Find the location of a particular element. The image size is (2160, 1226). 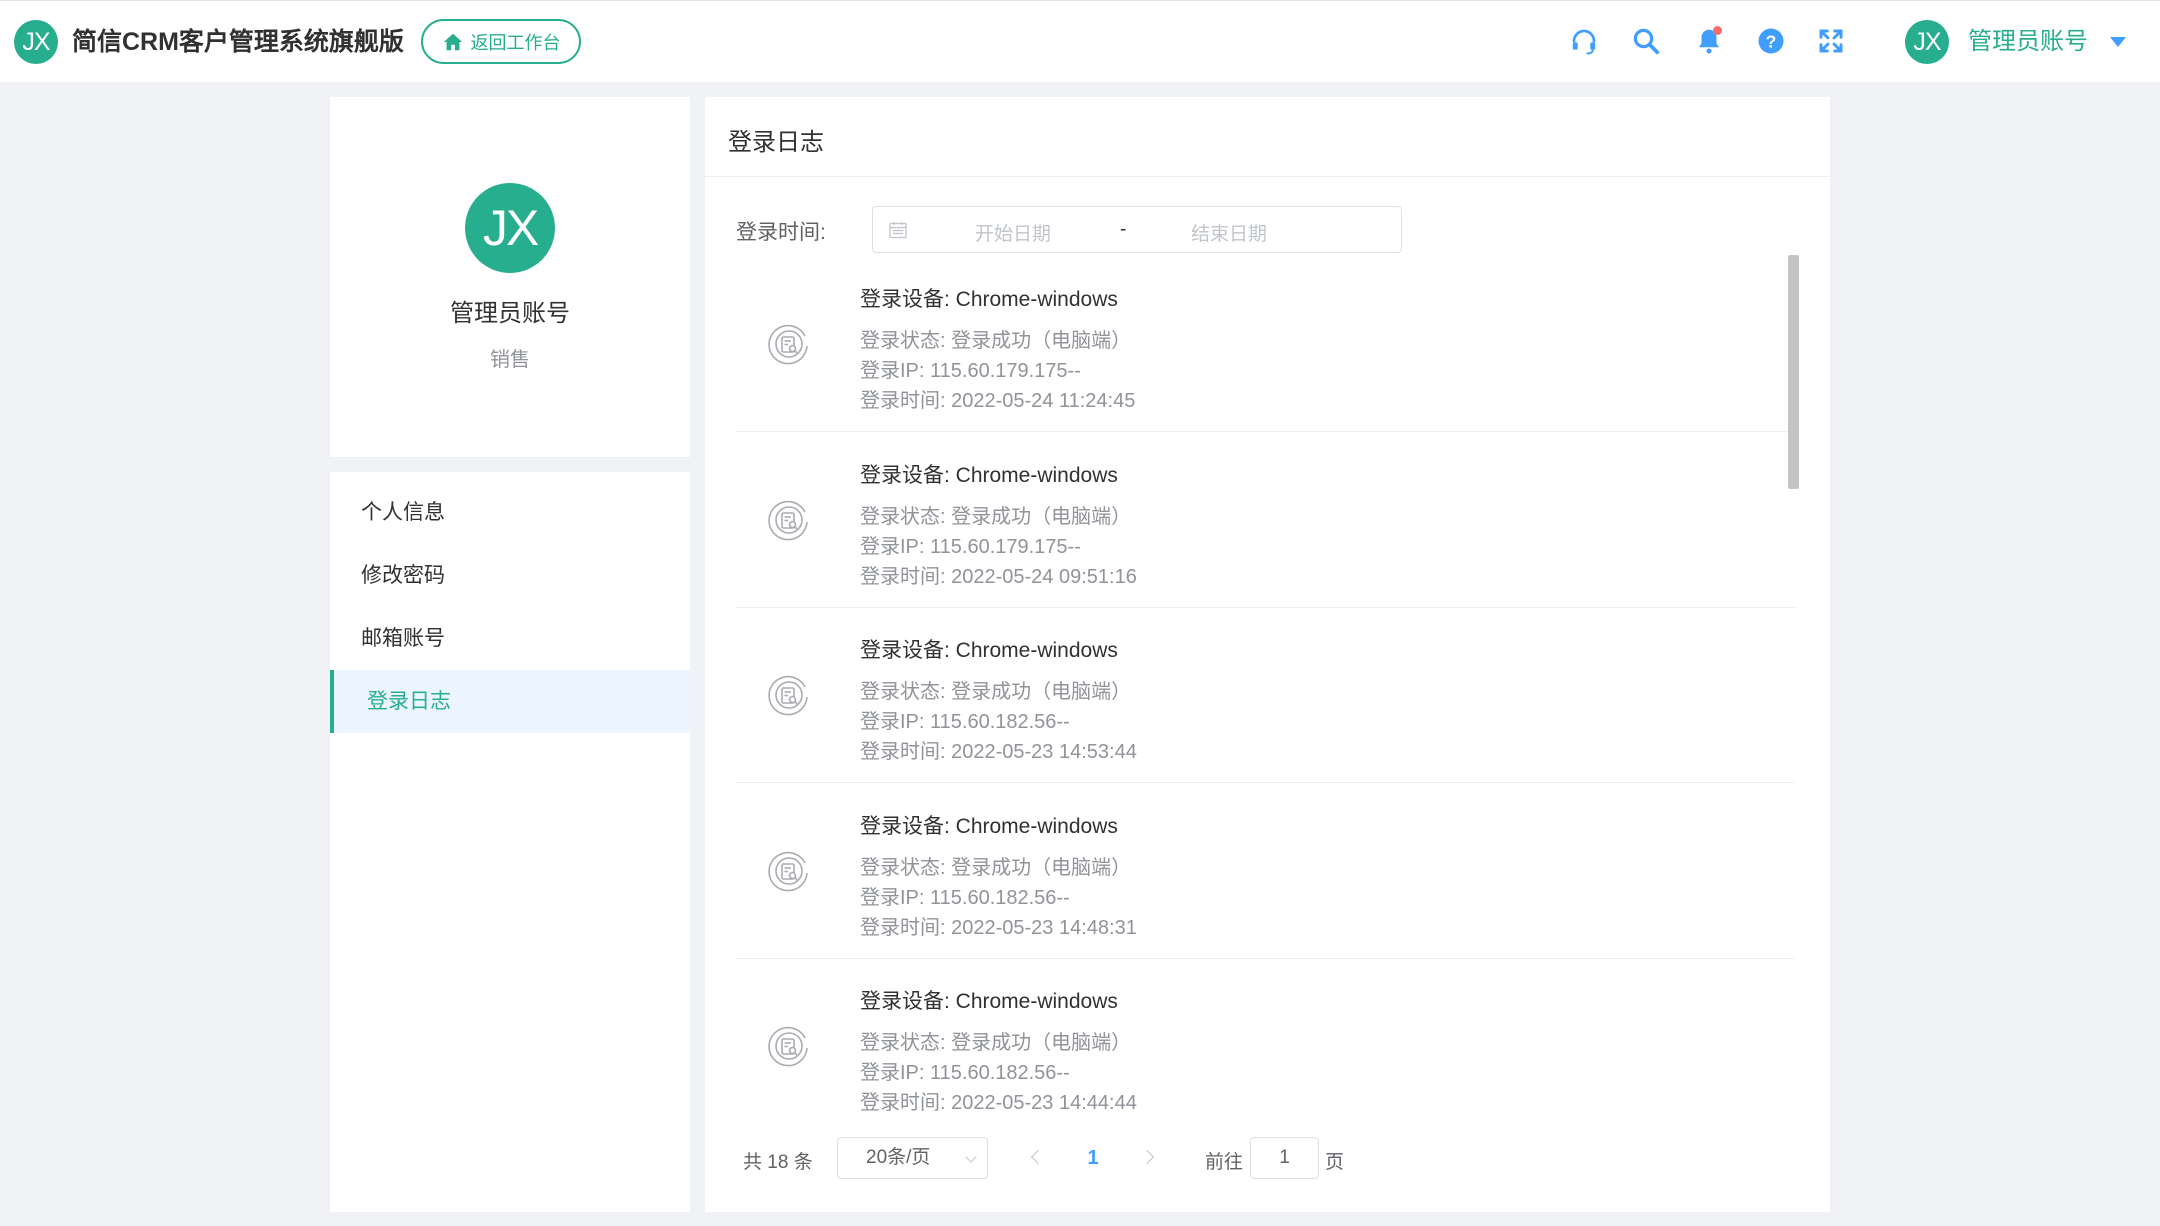

notification-dot is located at coordinates (1717, 30).